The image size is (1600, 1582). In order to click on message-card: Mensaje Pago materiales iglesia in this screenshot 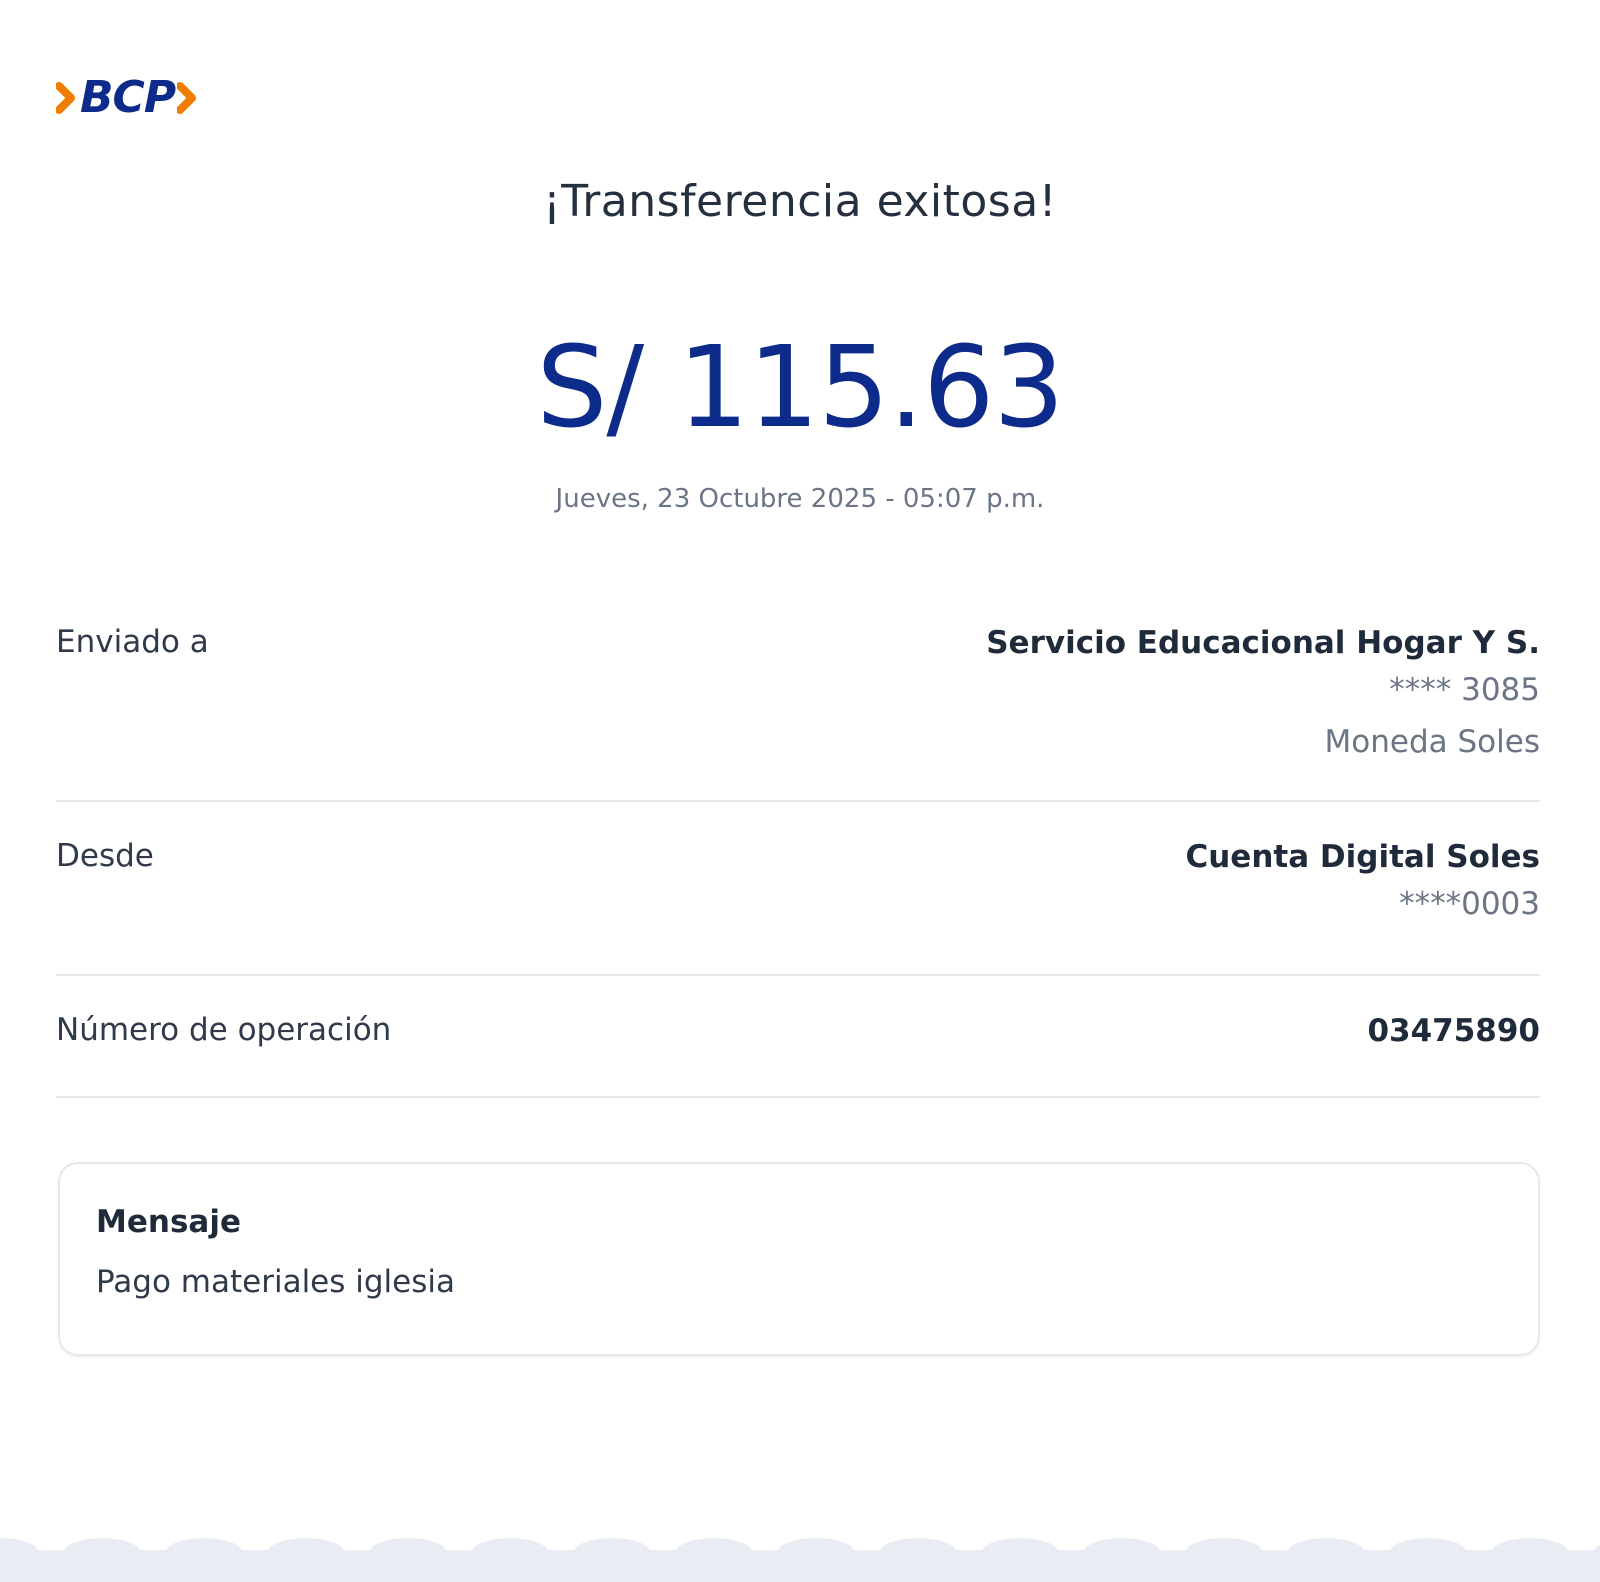, I will do `click(799, 1259)`.